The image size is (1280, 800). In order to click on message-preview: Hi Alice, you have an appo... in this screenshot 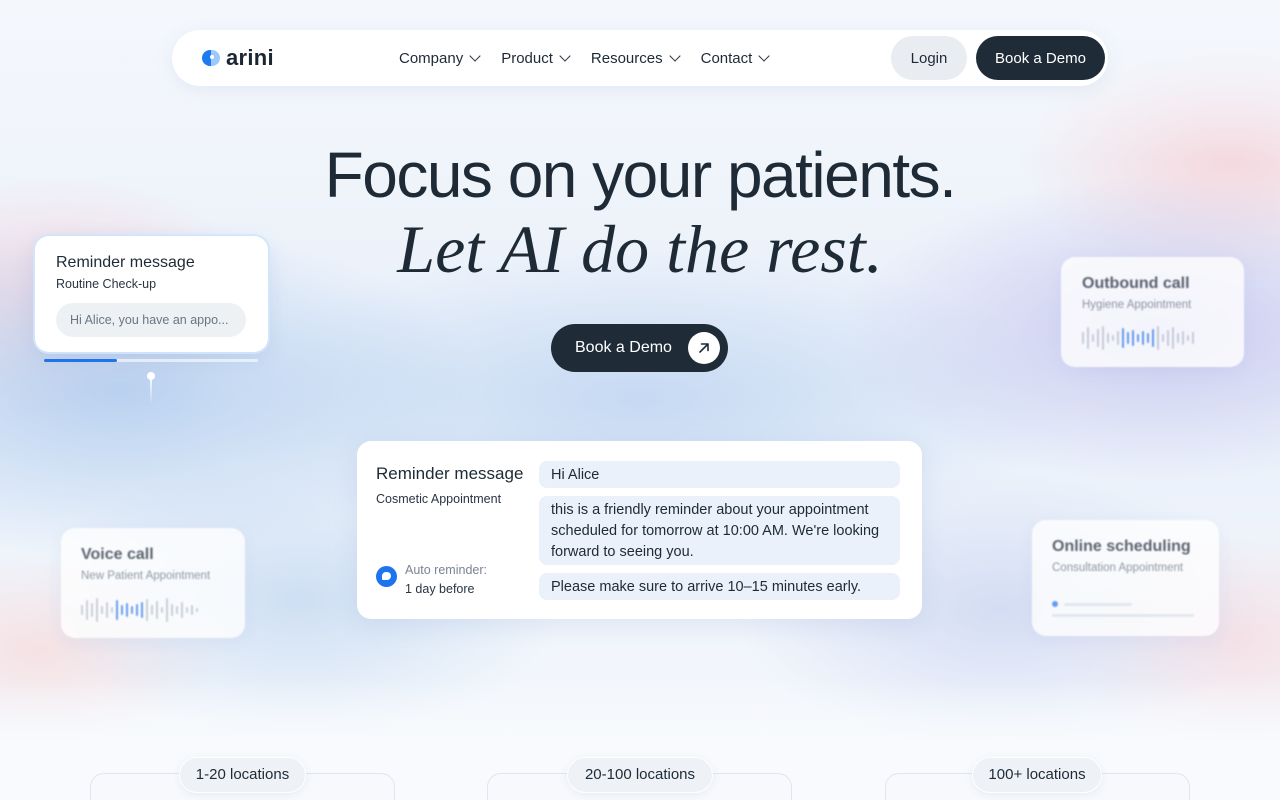, I will do `click(151, 320)`.